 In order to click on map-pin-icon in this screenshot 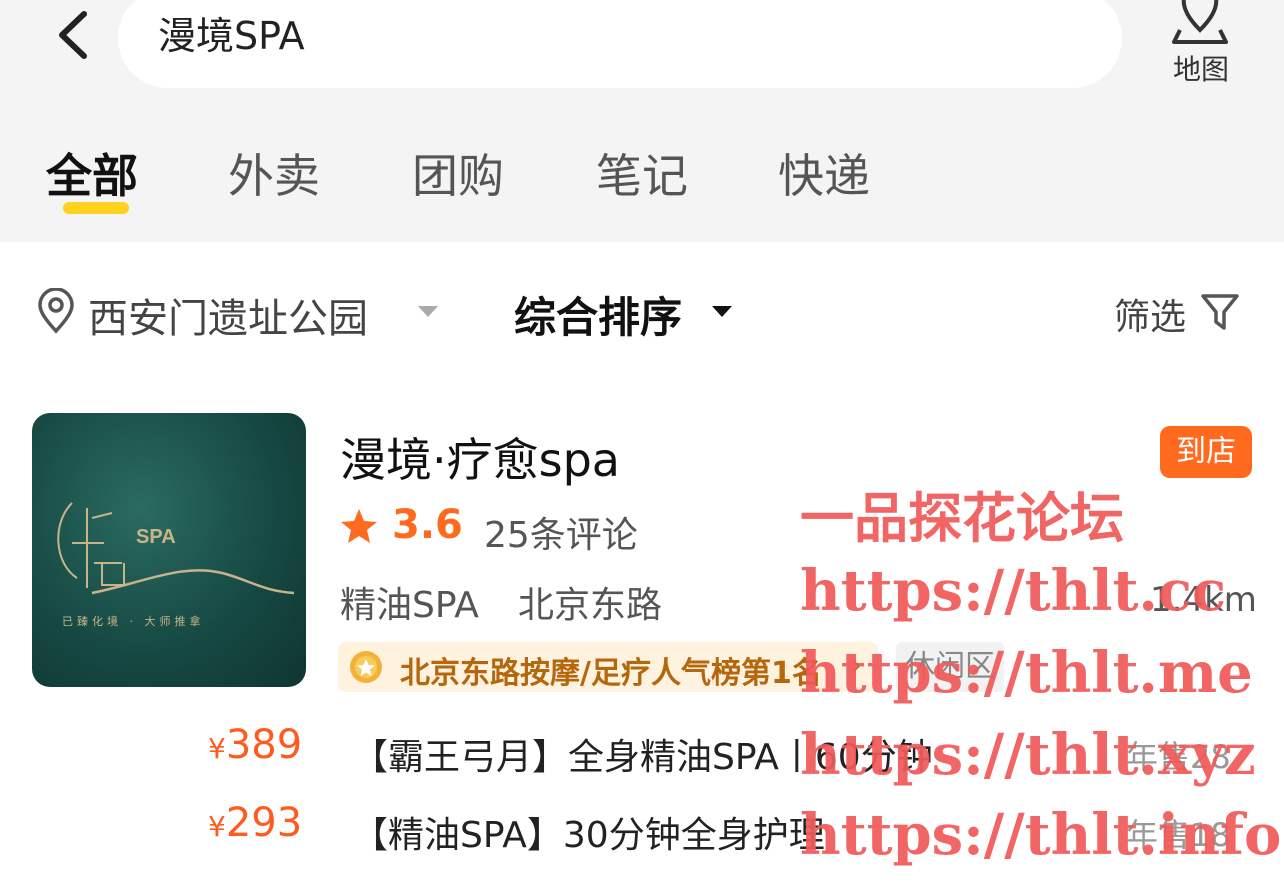, I will do `click(1200, 22)`.